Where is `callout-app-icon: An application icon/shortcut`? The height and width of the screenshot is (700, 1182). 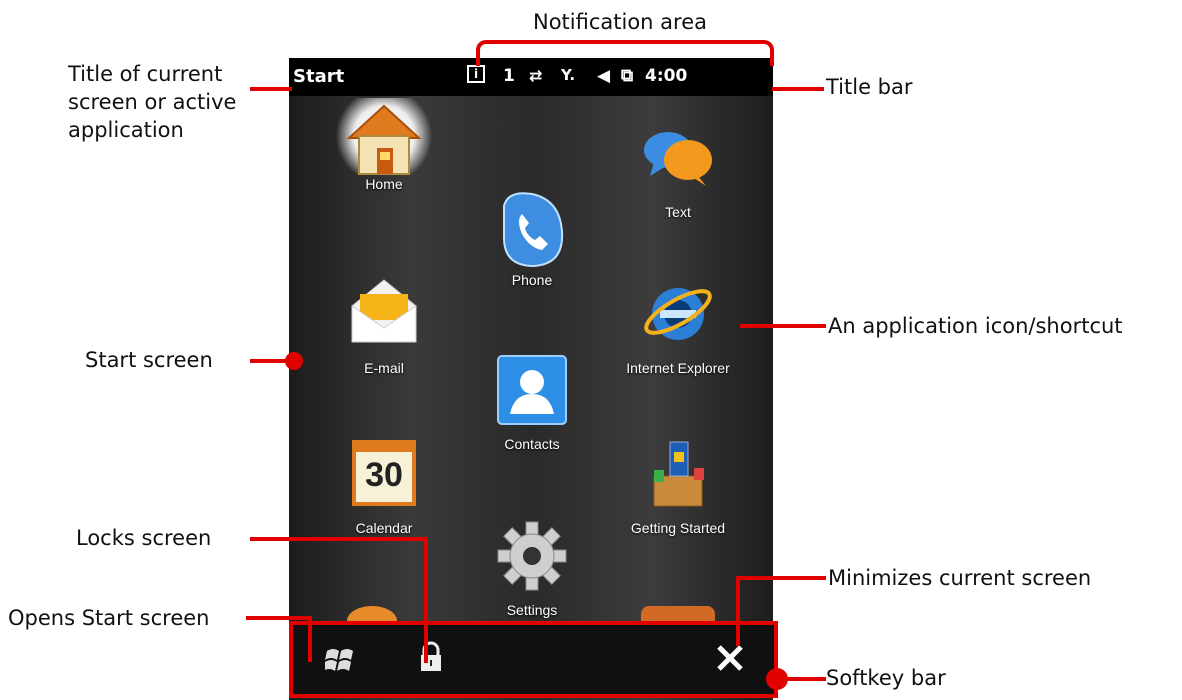 callout-app-icon: An application icon/shortcut is located at coordinates (975, 326).